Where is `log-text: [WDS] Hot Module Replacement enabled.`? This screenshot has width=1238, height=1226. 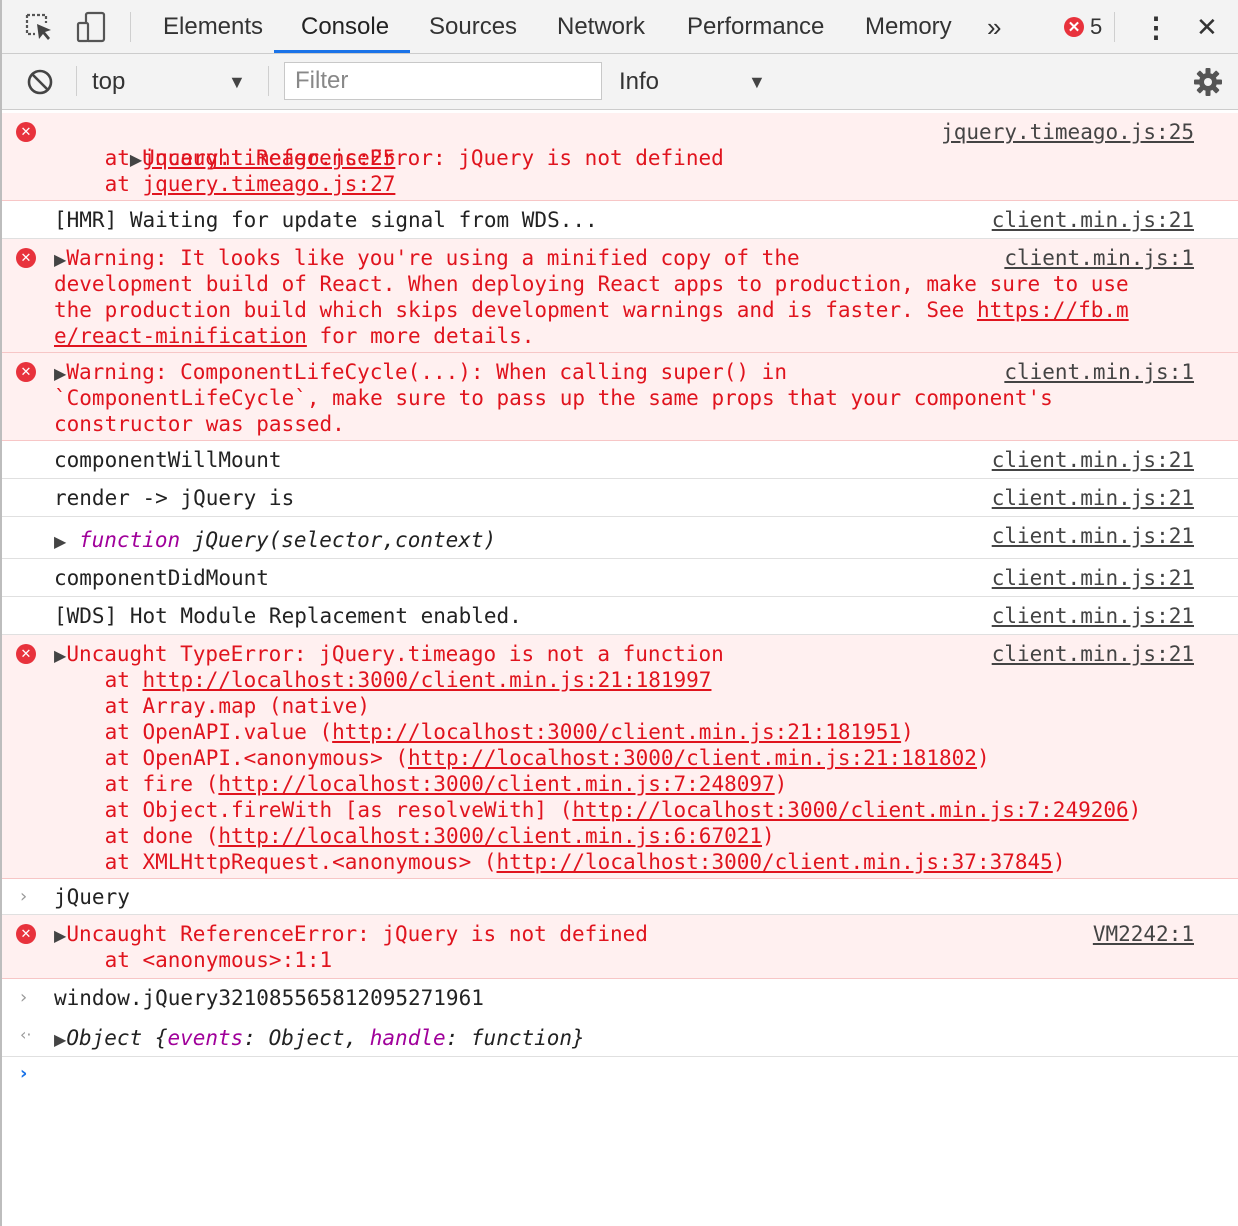
log-text: [WDS] Hot Module Replacement enabled. is located at coordinates (288, 616).